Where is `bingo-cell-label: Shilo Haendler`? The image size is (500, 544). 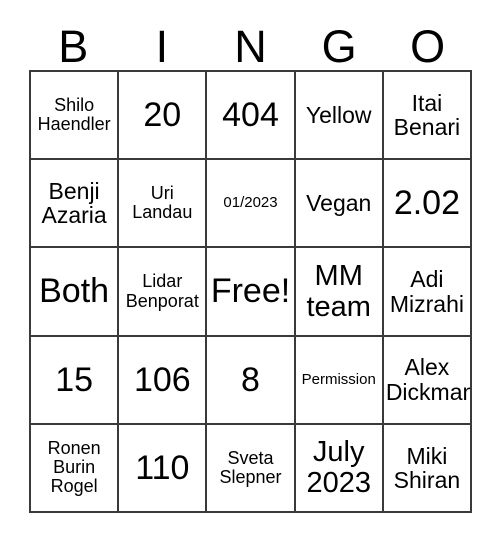
bingo-cell-label: Shilo Haendler is located at coordinates (74, 115).